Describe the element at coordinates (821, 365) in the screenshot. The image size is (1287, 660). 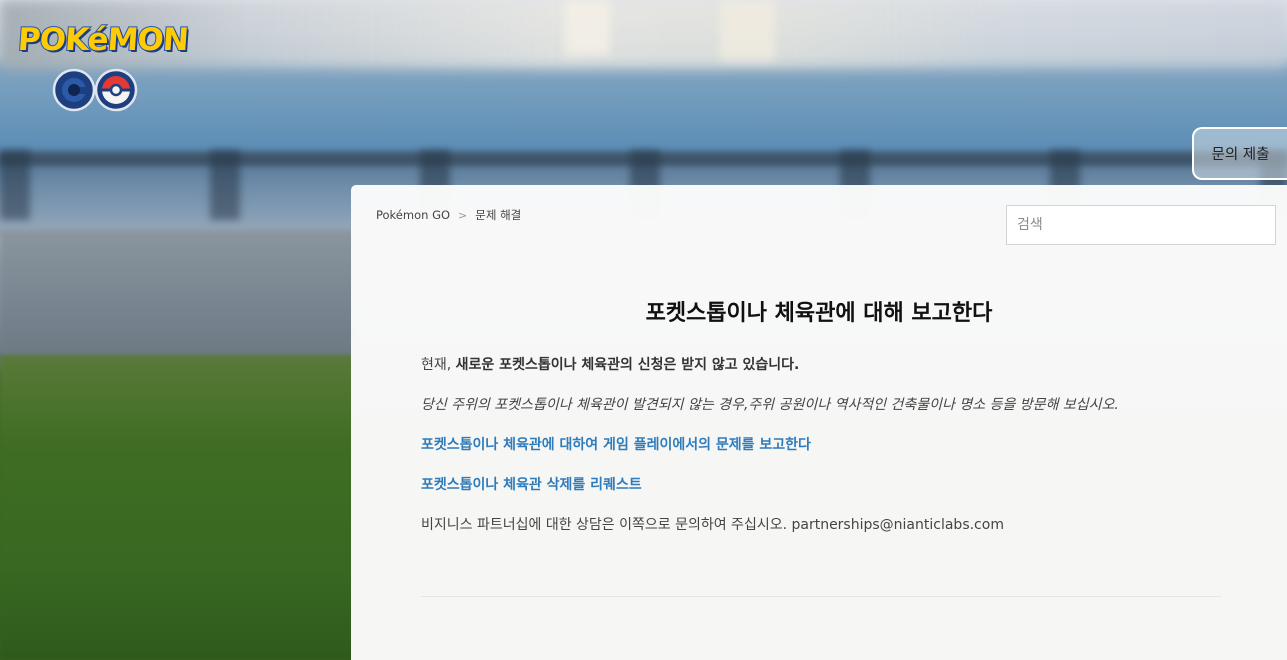
I see `notice-paragraph: 현재, 새로운 포켓스톱이나 체육관의 신청은 받지 않고 있습니다.` at that location.